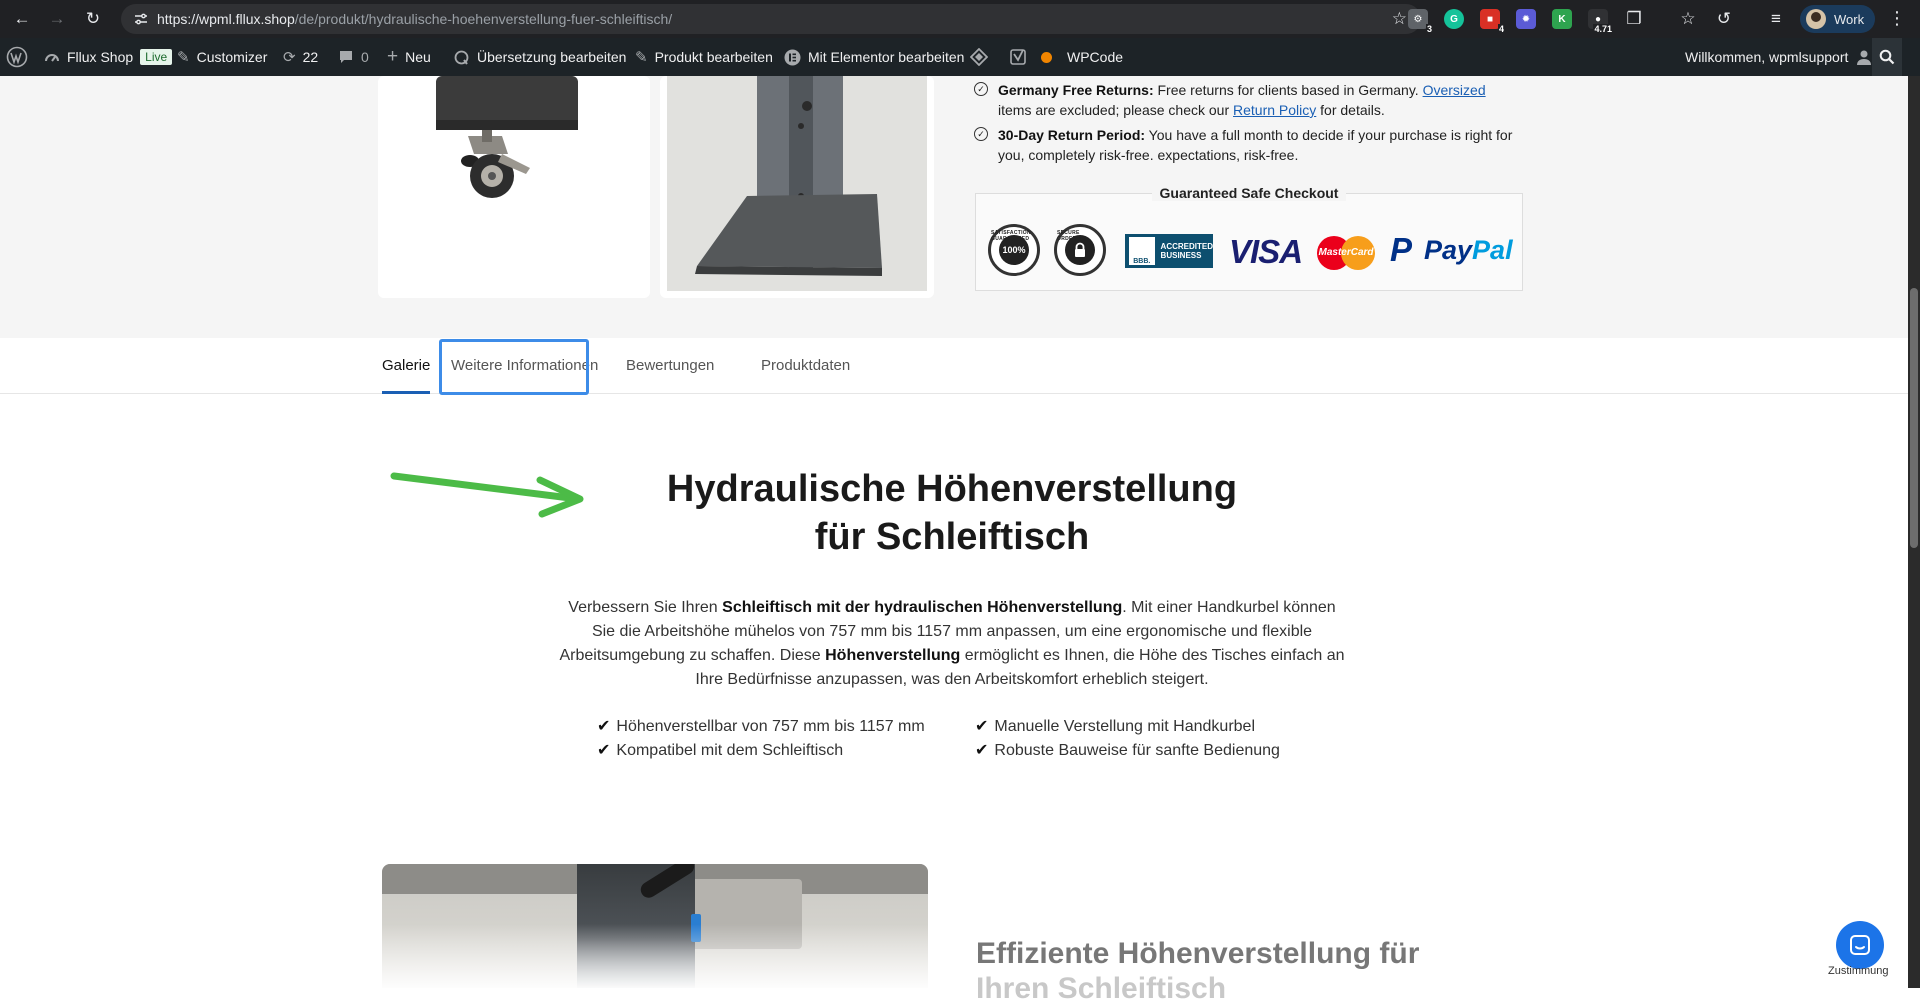  I want to click on desc-text-1: Verbessern Sie Ihren, so click(645, 607).